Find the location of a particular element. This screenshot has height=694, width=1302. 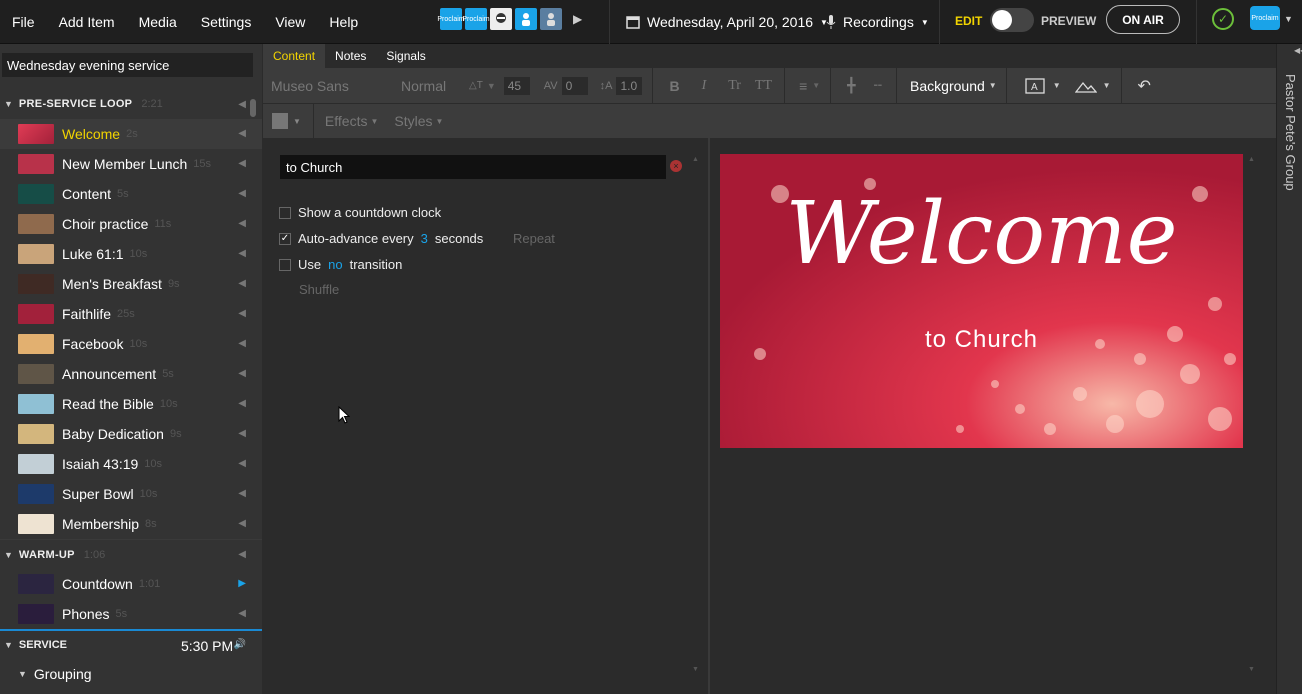

menu-media: Media is located at coordinates (158, 22).